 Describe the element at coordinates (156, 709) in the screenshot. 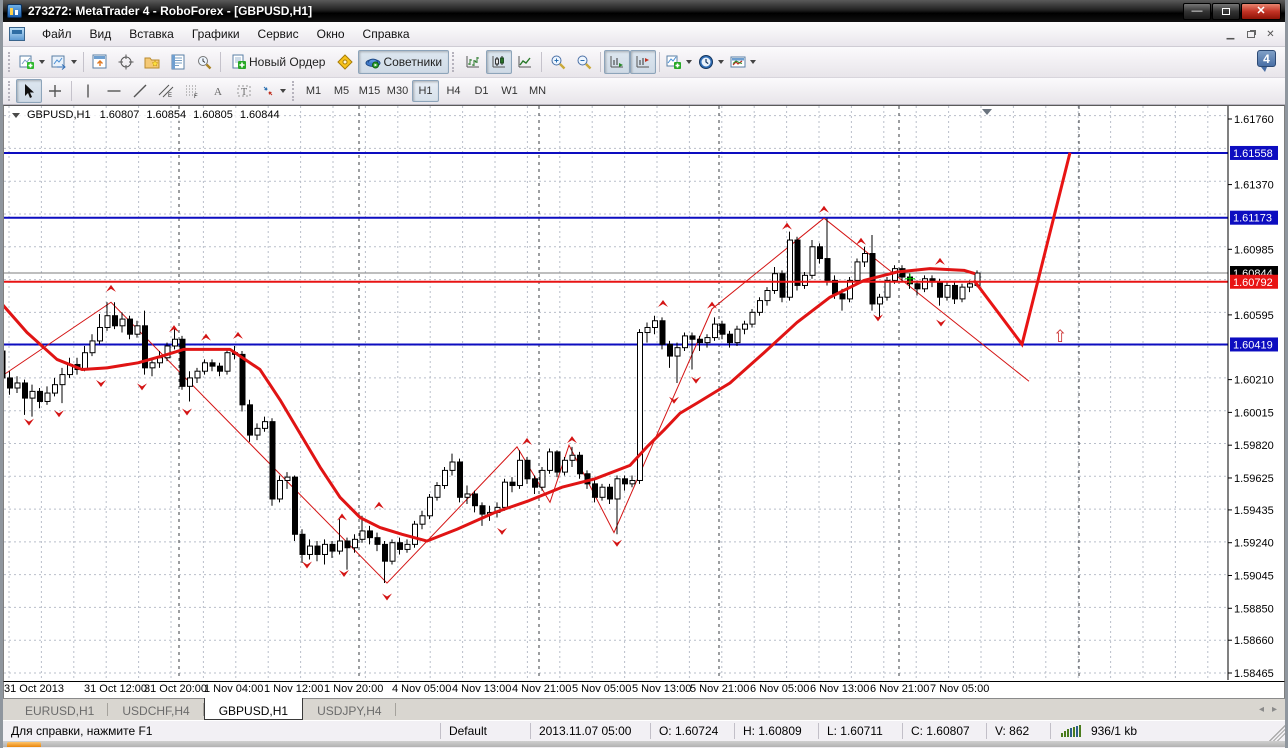

I see `chart-tab-usdchf: USDCHF,H4` at that location.